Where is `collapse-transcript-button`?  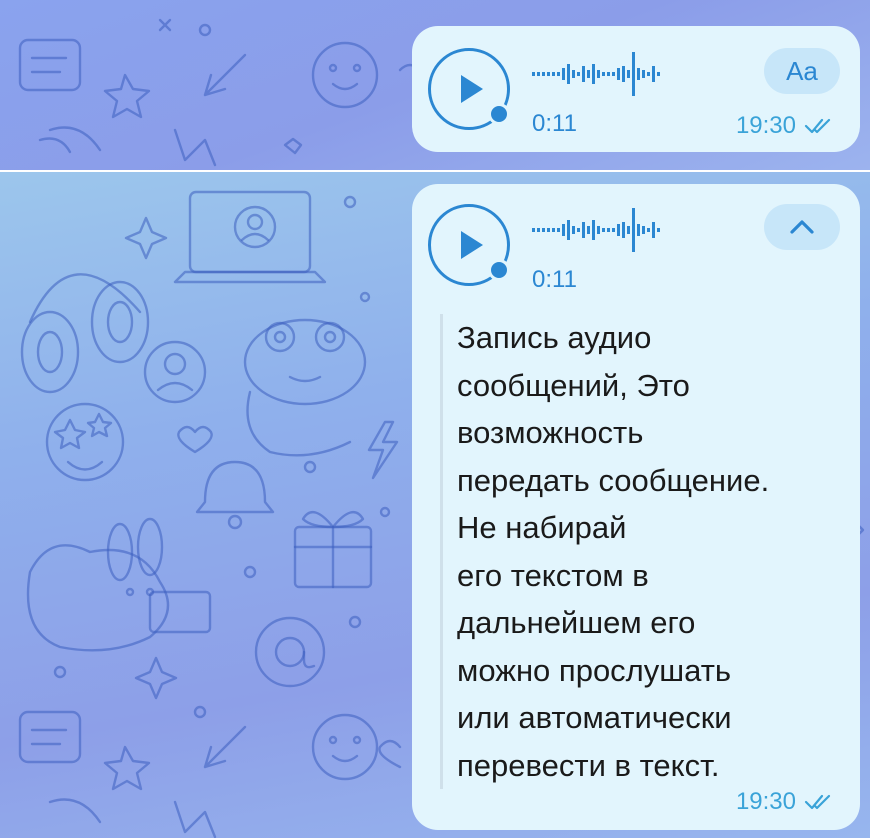
collapse-transcript-button is located at coordinates (802, 227).